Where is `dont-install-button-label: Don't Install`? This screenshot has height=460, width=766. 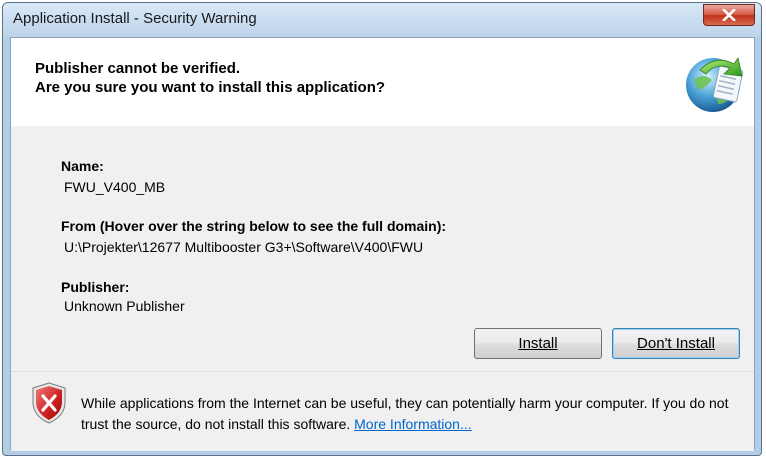
dont-install-button-label: Don't Install is located at coordinates (676, 343).